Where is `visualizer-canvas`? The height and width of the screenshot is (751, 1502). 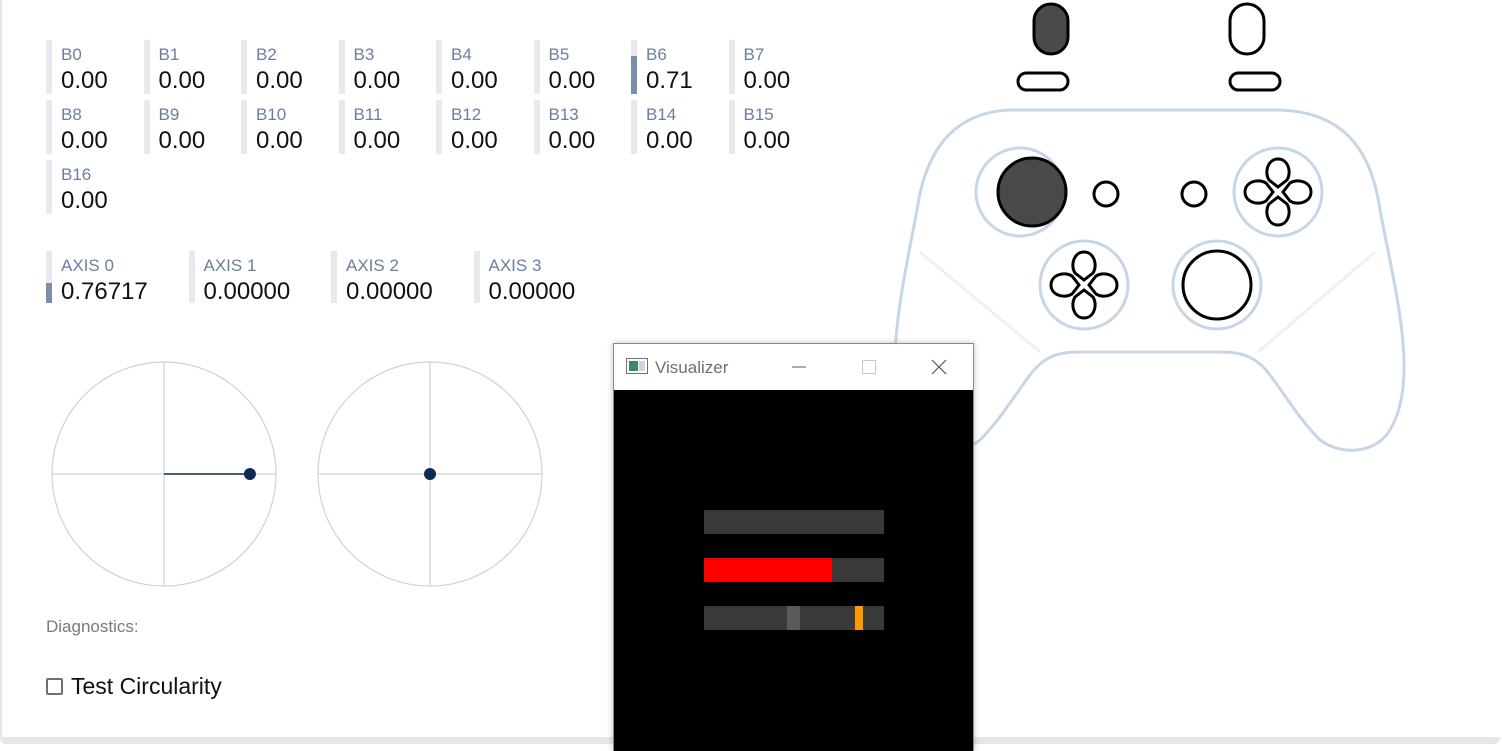 visualizer-canvas is located at coordinates (793, 570).